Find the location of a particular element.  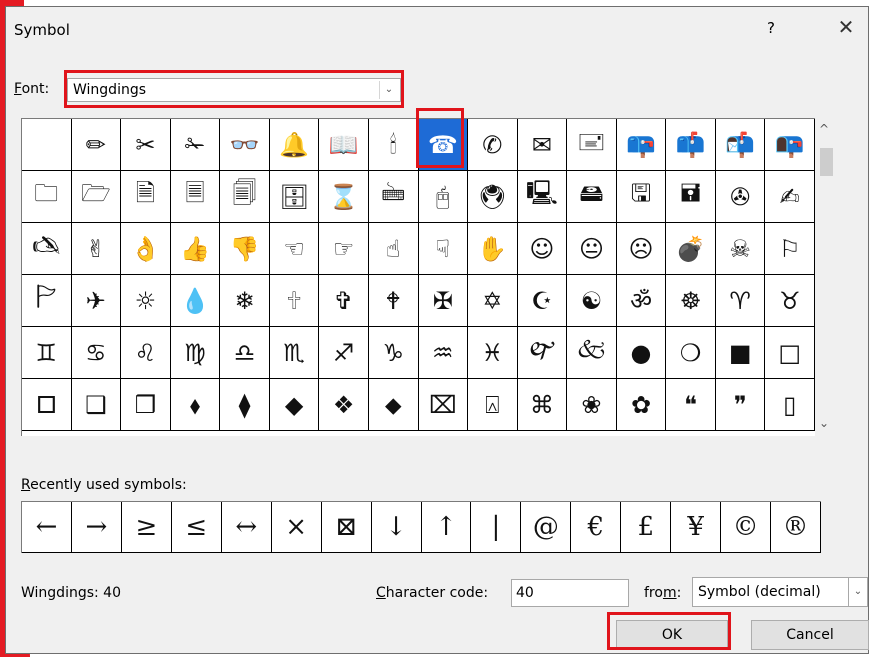

scroll-thumb is located at coordinates (826, 162).